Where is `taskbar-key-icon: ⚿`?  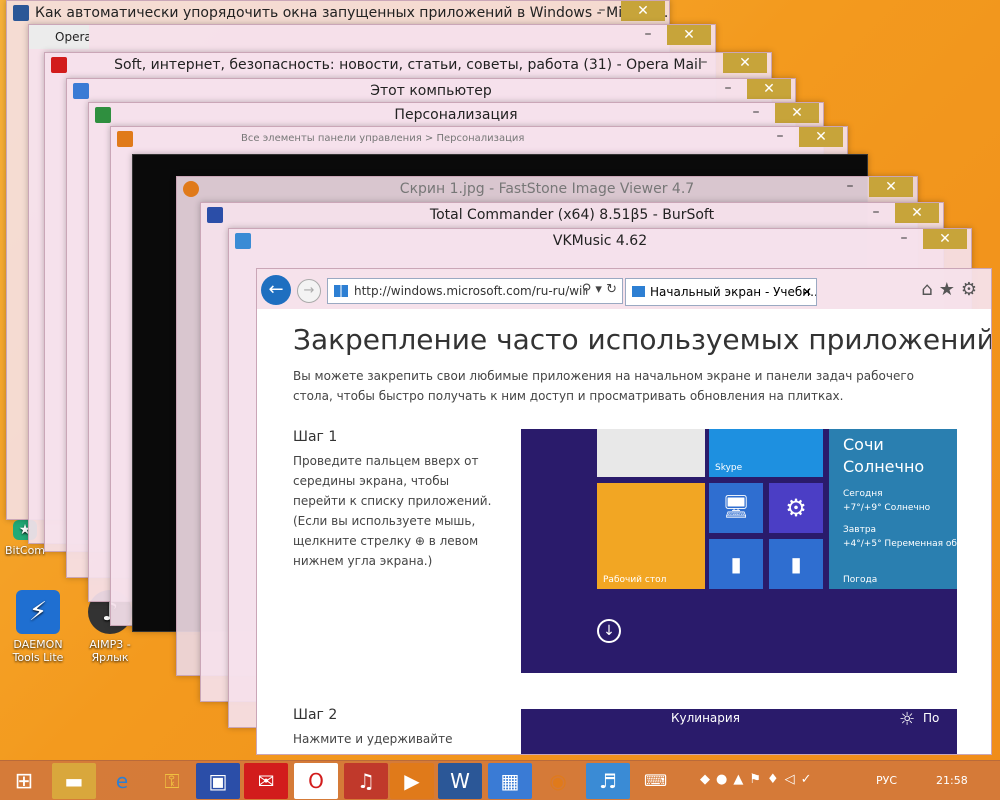
taskbar-key-icon: ⚿ is located at coordinates (172, 781).